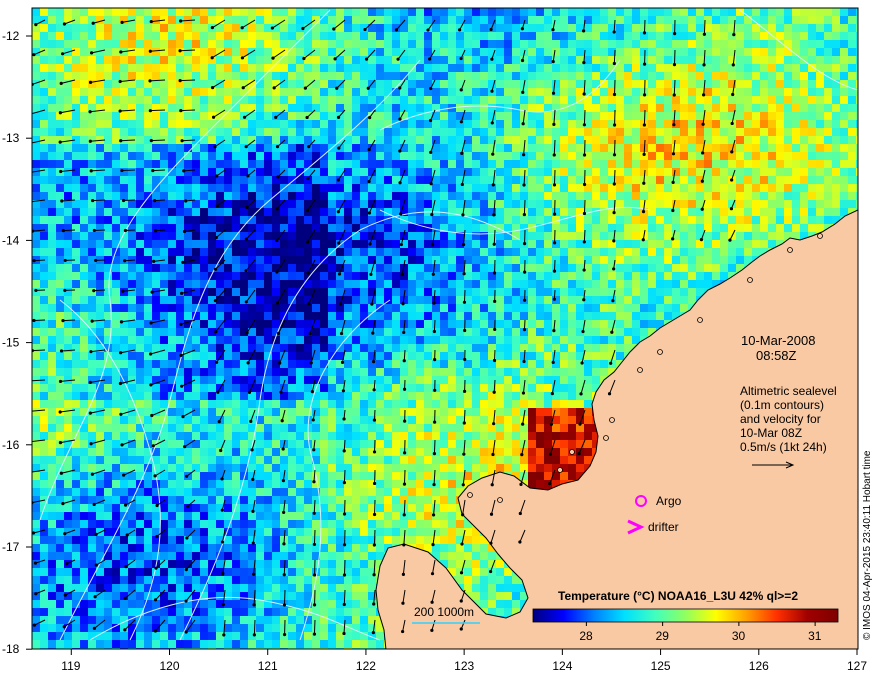 This screenshot has width=880, height=680. What do you see at coordinates (11, 240) in the screenshot?
I see `lat-tick-label: -14` at bounding box center [11, 240].